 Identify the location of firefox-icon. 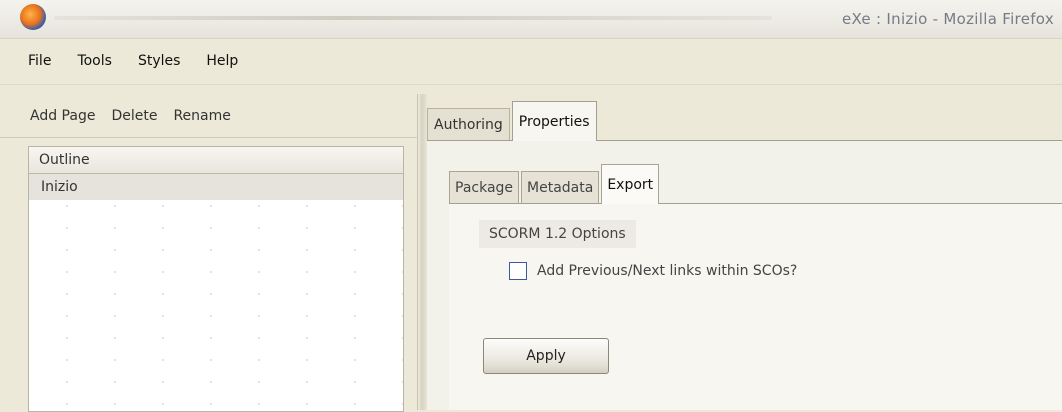
(33, 17).